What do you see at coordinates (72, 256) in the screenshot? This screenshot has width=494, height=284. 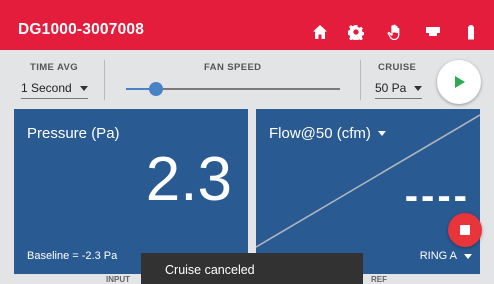 I see `baseline-readout: Baseline = -2.3 Pa` at bounding box center [72, 256].